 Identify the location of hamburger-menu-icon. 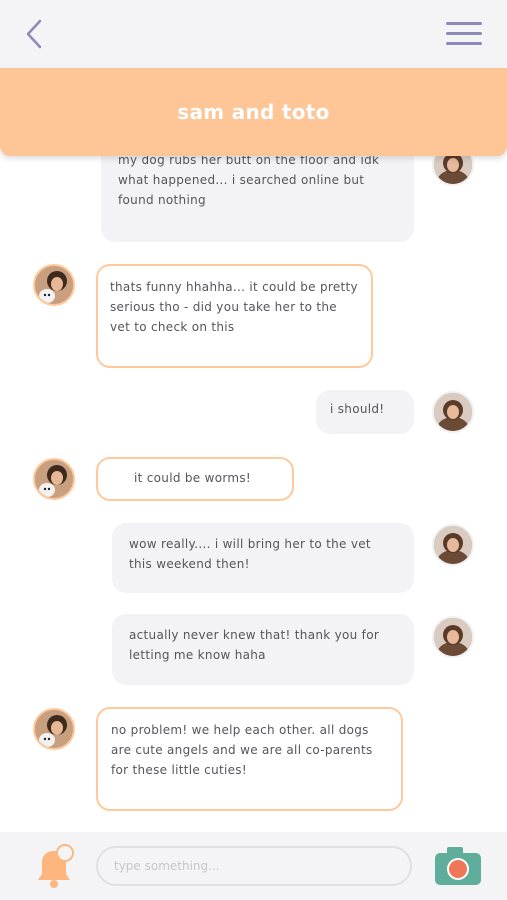
(464, 23).